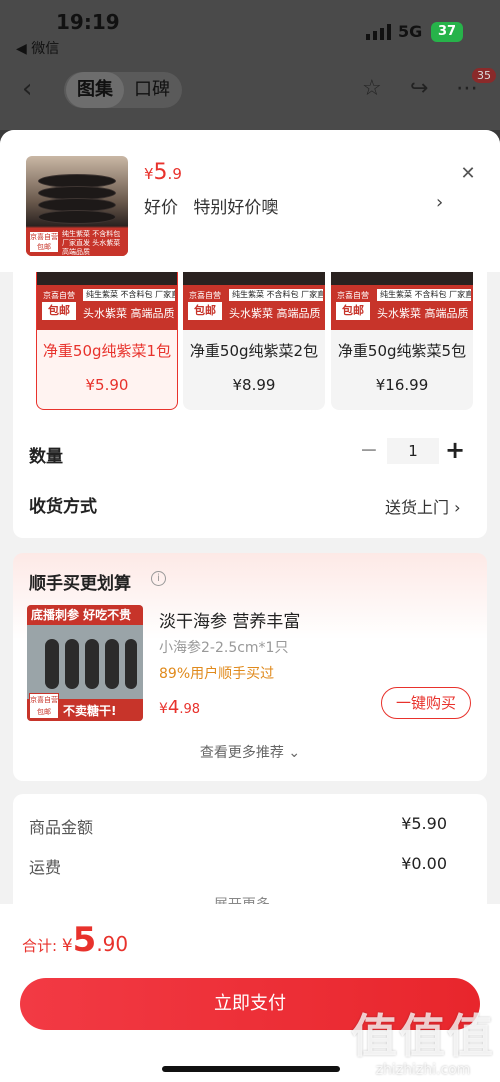 The width and height of the screenshot is (500, 1082). I want to click on quantity-label: 数量, so click(46, 457).